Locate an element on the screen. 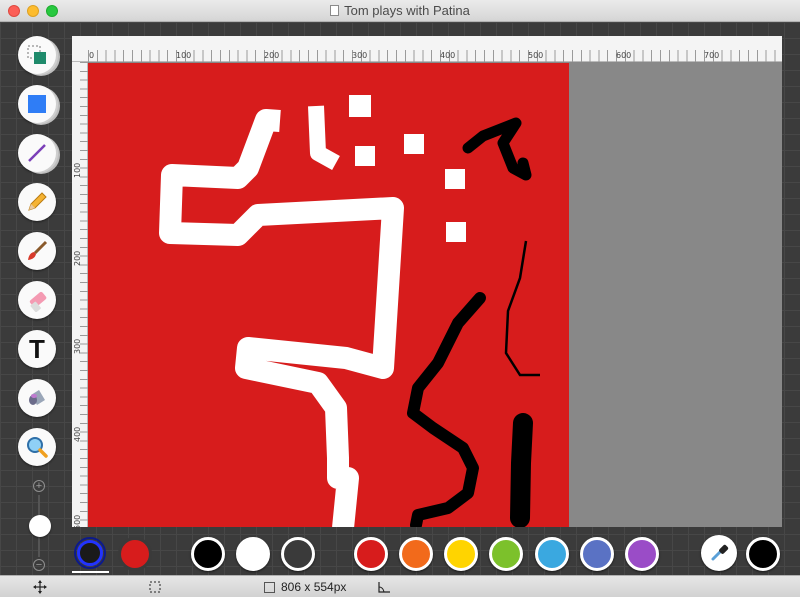 Image resolution: width=800 pixels, height=597 pixels. window-title: Tom plays with Patina is located at coordinates (407, 10).